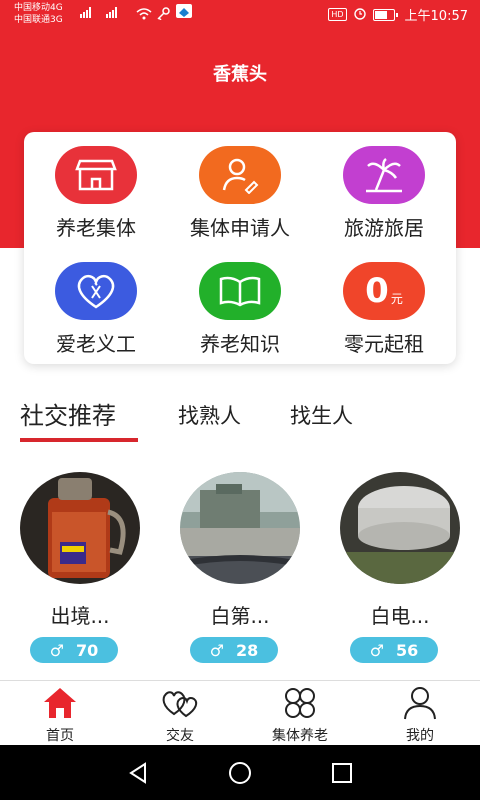  I want to click on grid-label: 零元起租, so click(384, 344).